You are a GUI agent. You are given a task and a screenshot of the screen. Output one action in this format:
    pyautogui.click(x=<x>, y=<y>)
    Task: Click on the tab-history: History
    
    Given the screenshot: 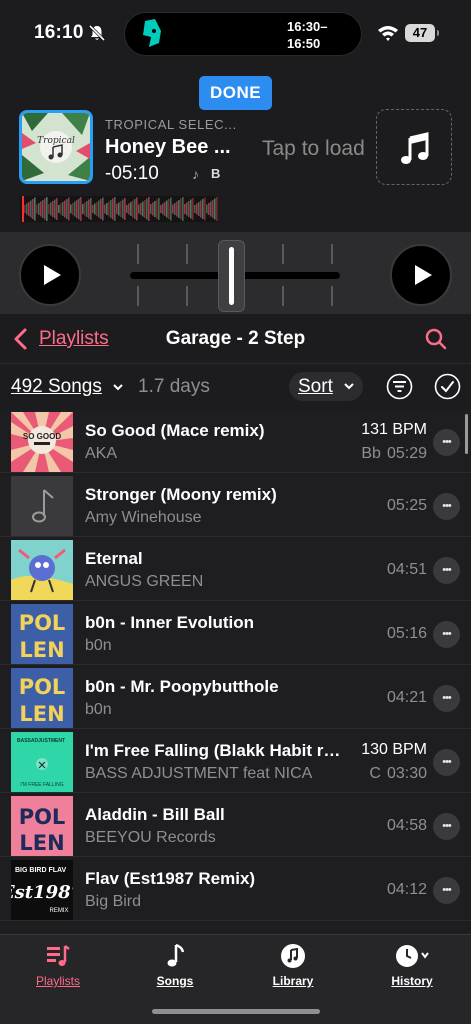 What is the action you would take?
    pyautogui.click(x=412, y=965)
    